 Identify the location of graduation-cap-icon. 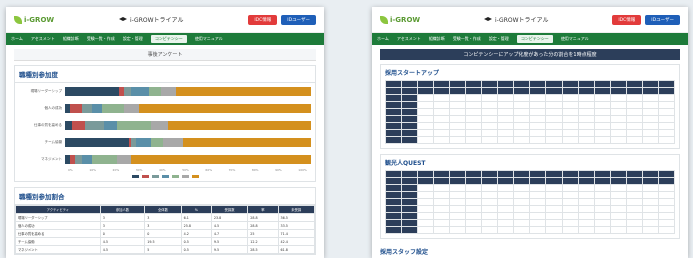
(123, 19).